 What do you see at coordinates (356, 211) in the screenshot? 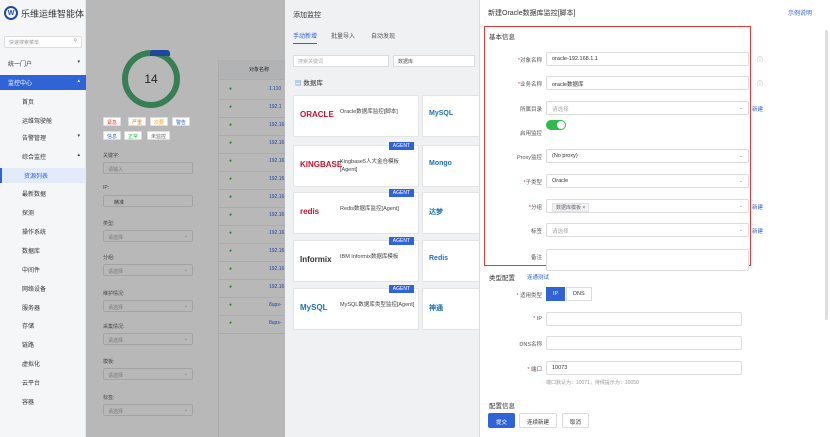
I see `template-card: redis Redis数据库监控[Agent] AGENT` at bounding box center [356, 211].